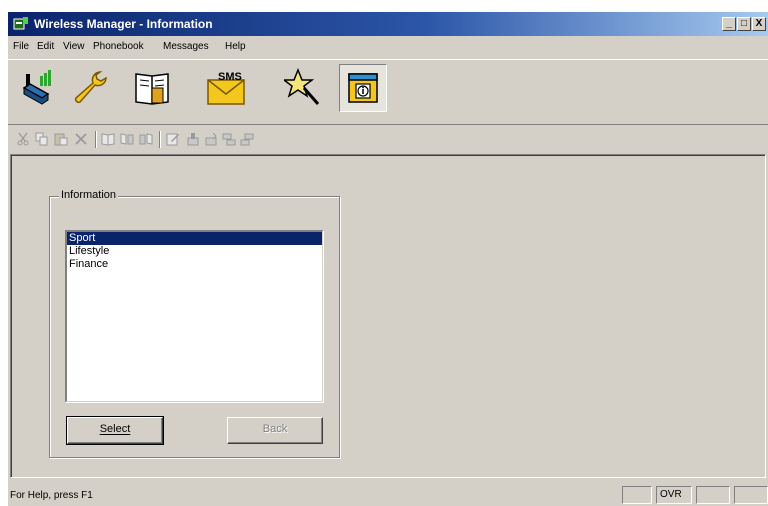 The height and width of the screenshot is (506, 768). I want to click on back-button-label: Back, so click(275, 429).